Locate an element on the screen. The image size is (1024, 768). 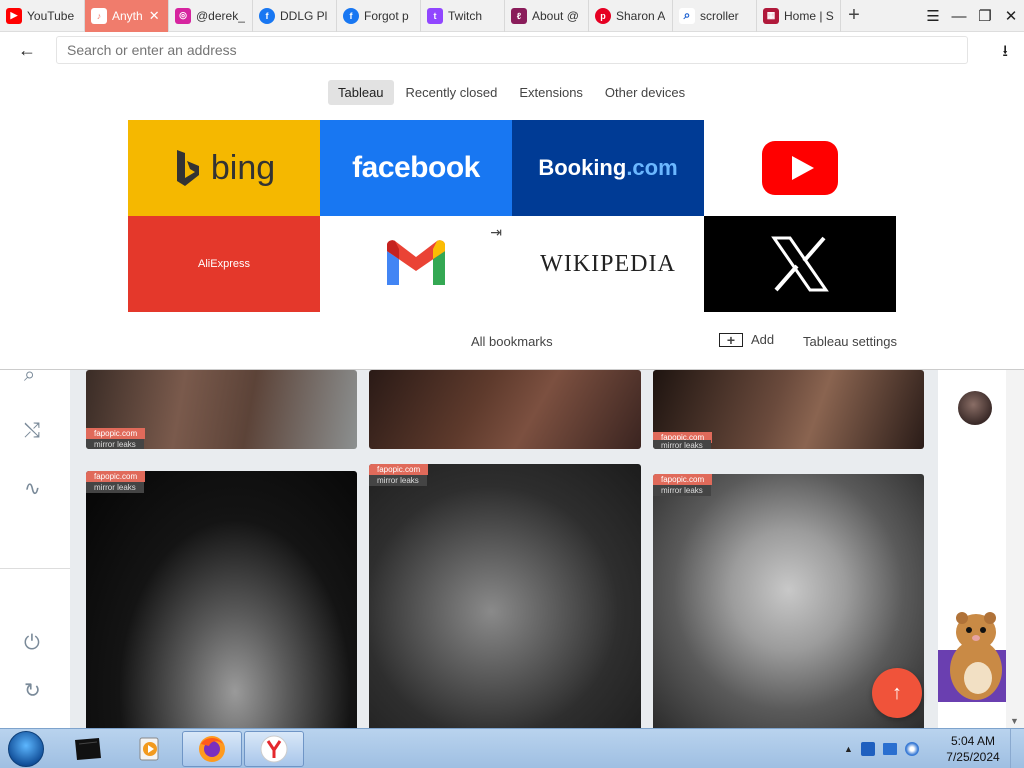
tab-twitch: t Twitch is located at coordinates (463, 16).